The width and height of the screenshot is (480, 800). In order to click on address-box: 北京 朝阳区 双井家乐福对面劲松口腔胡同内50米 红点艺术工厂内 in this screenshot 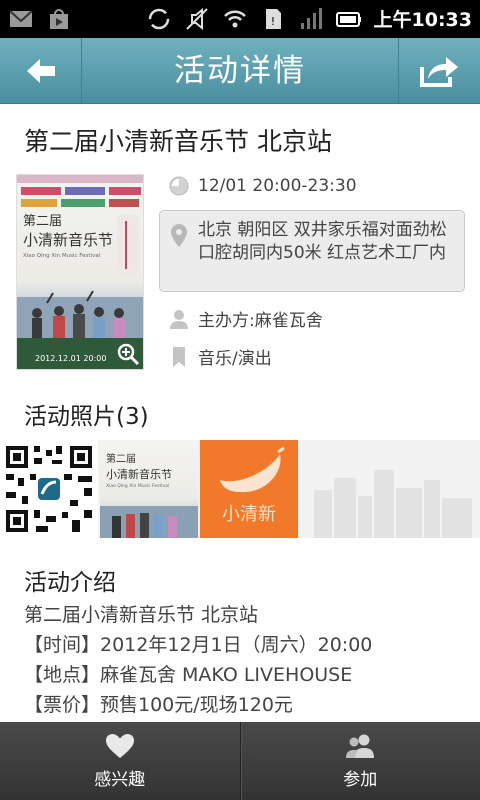, I will do `click(312, 251)`.